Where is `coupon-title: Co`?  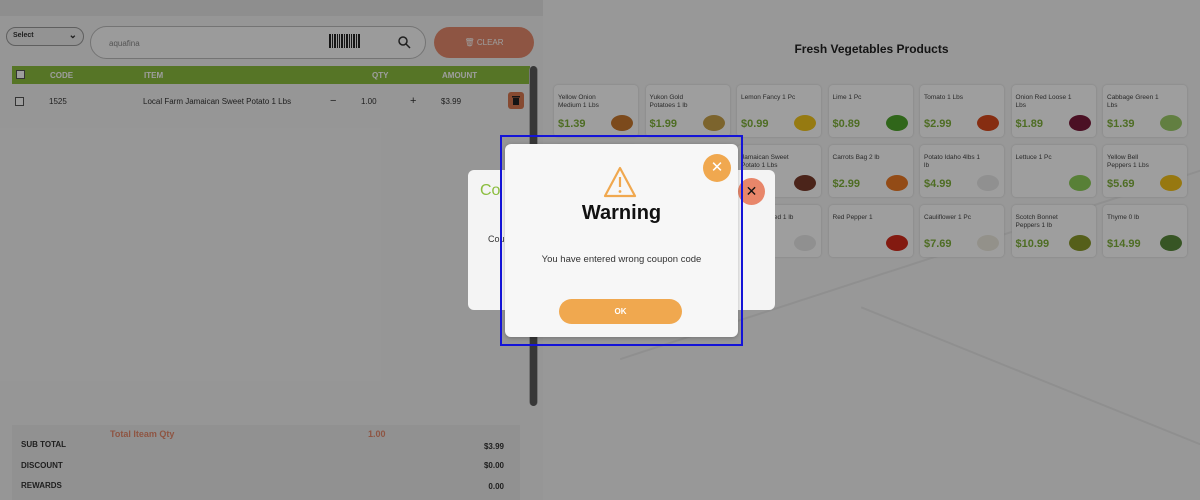
coupon-title: Co is located at coordinates (490, 190).